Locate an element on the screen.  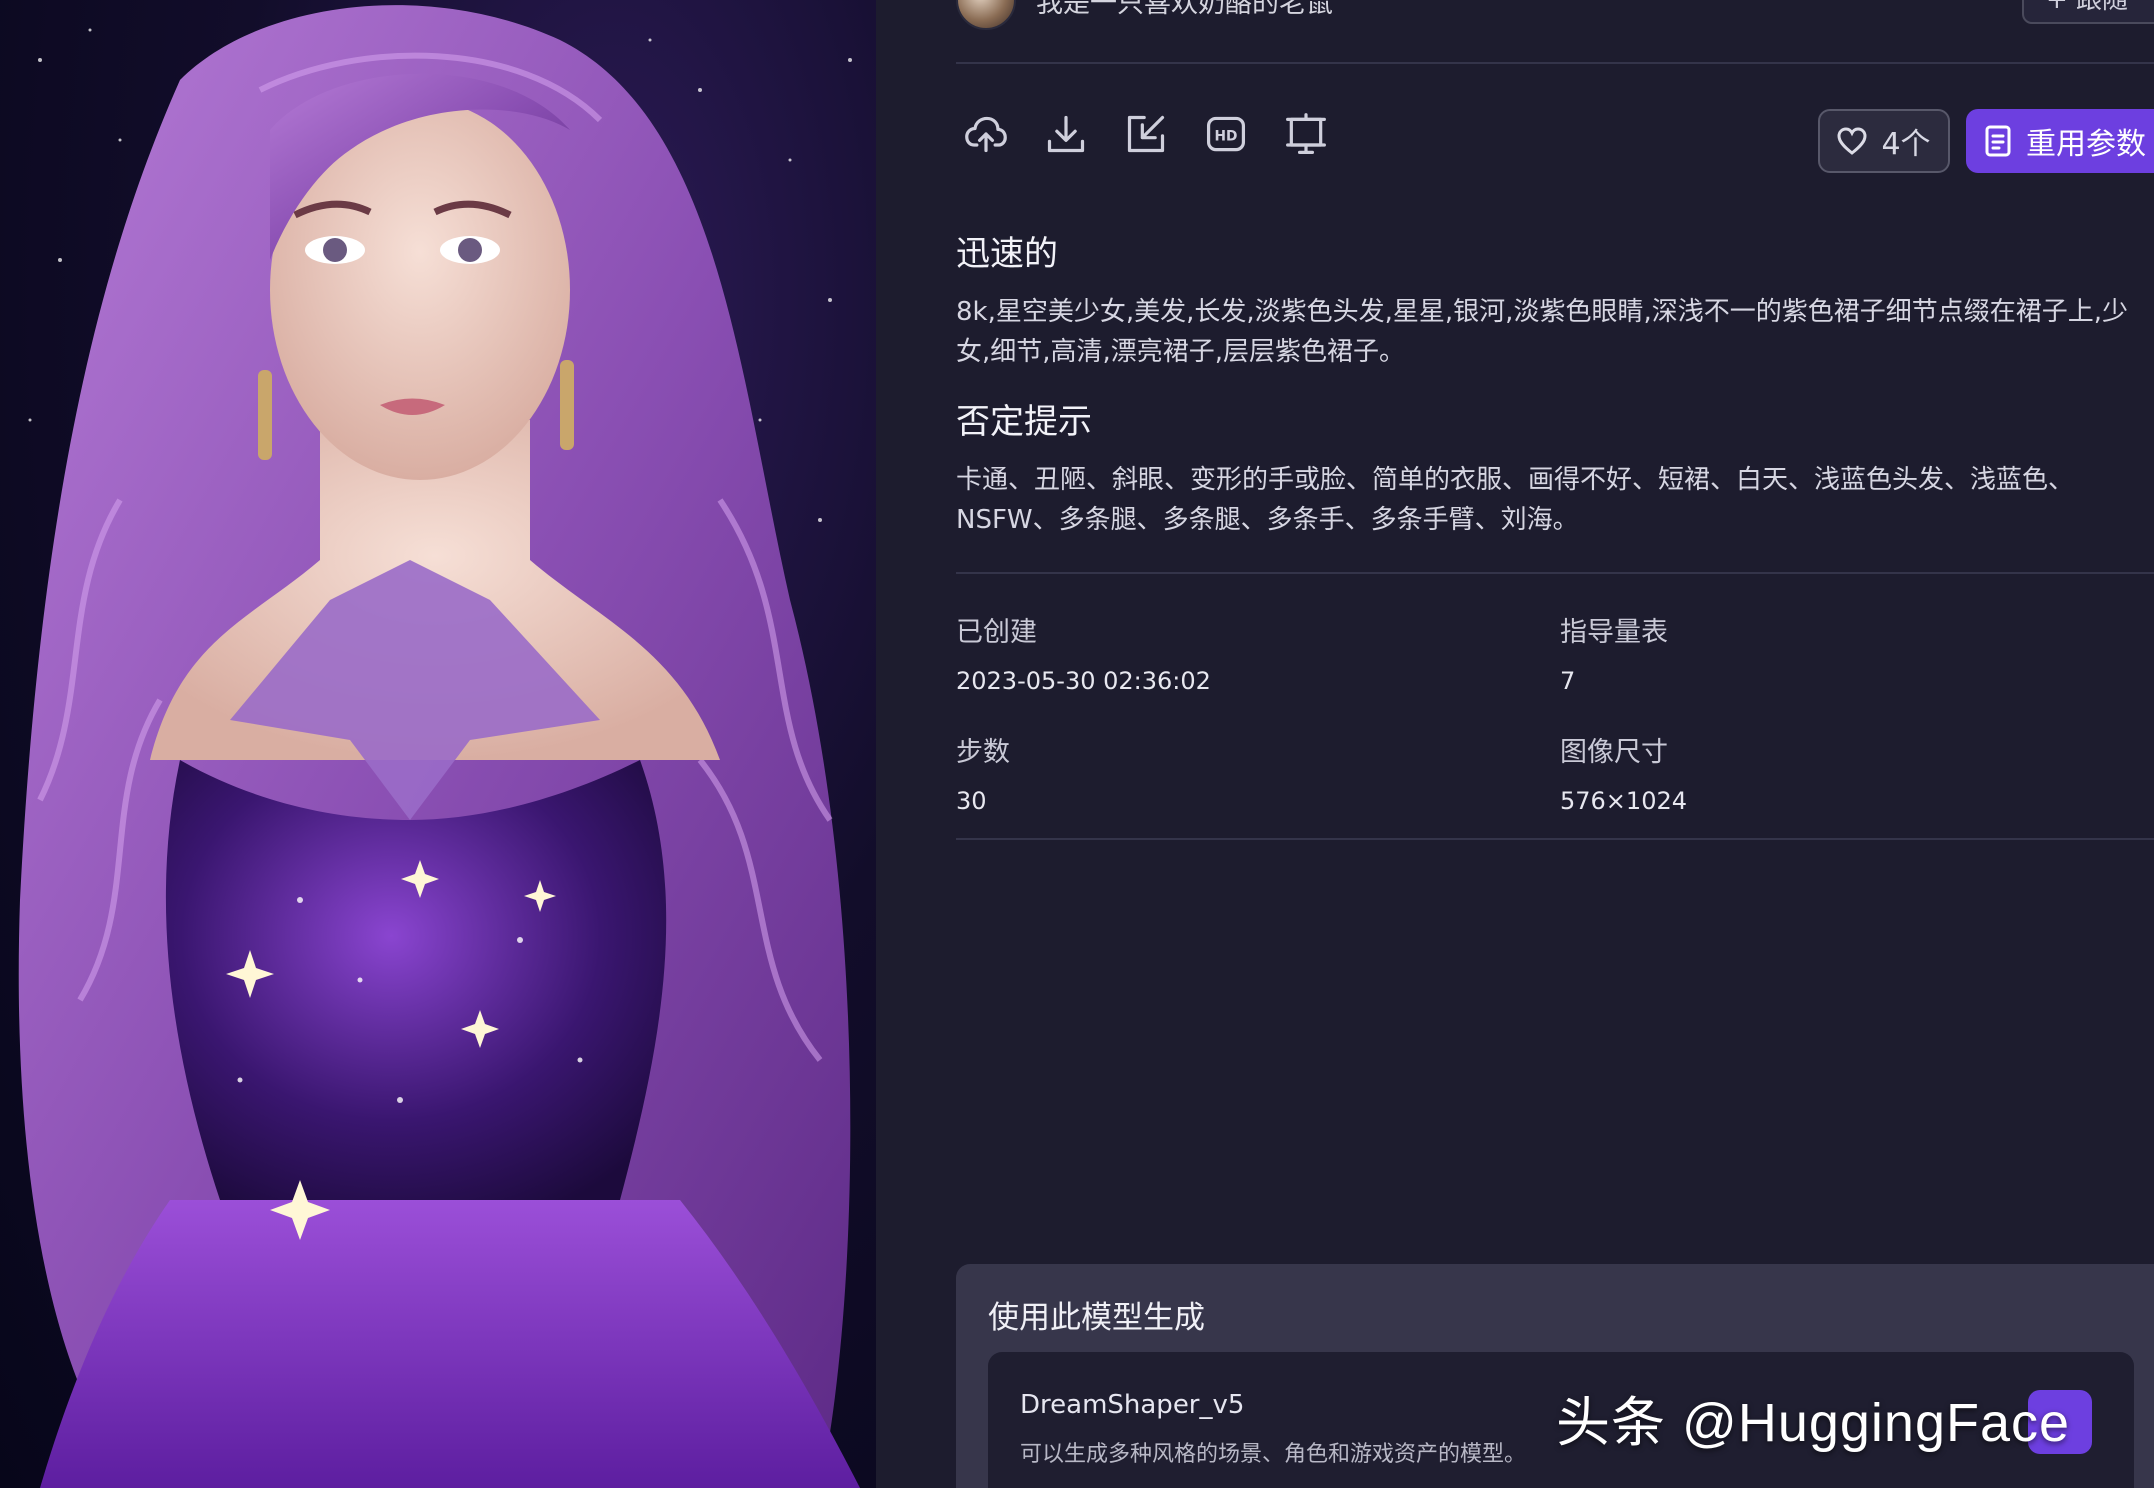
image-size-value: 576×1024 is located at coordinates (1623, 801).